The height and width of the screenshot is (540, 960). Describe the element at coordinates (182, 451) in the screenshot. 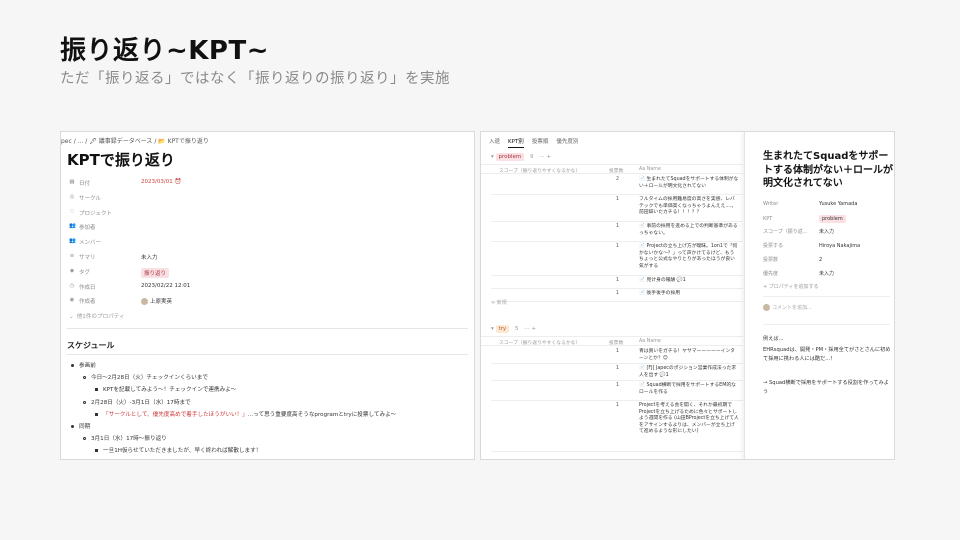

I see `schedule-text: 一旦1H仮らせていただきましたが、早く終われば解散します！` at that location.